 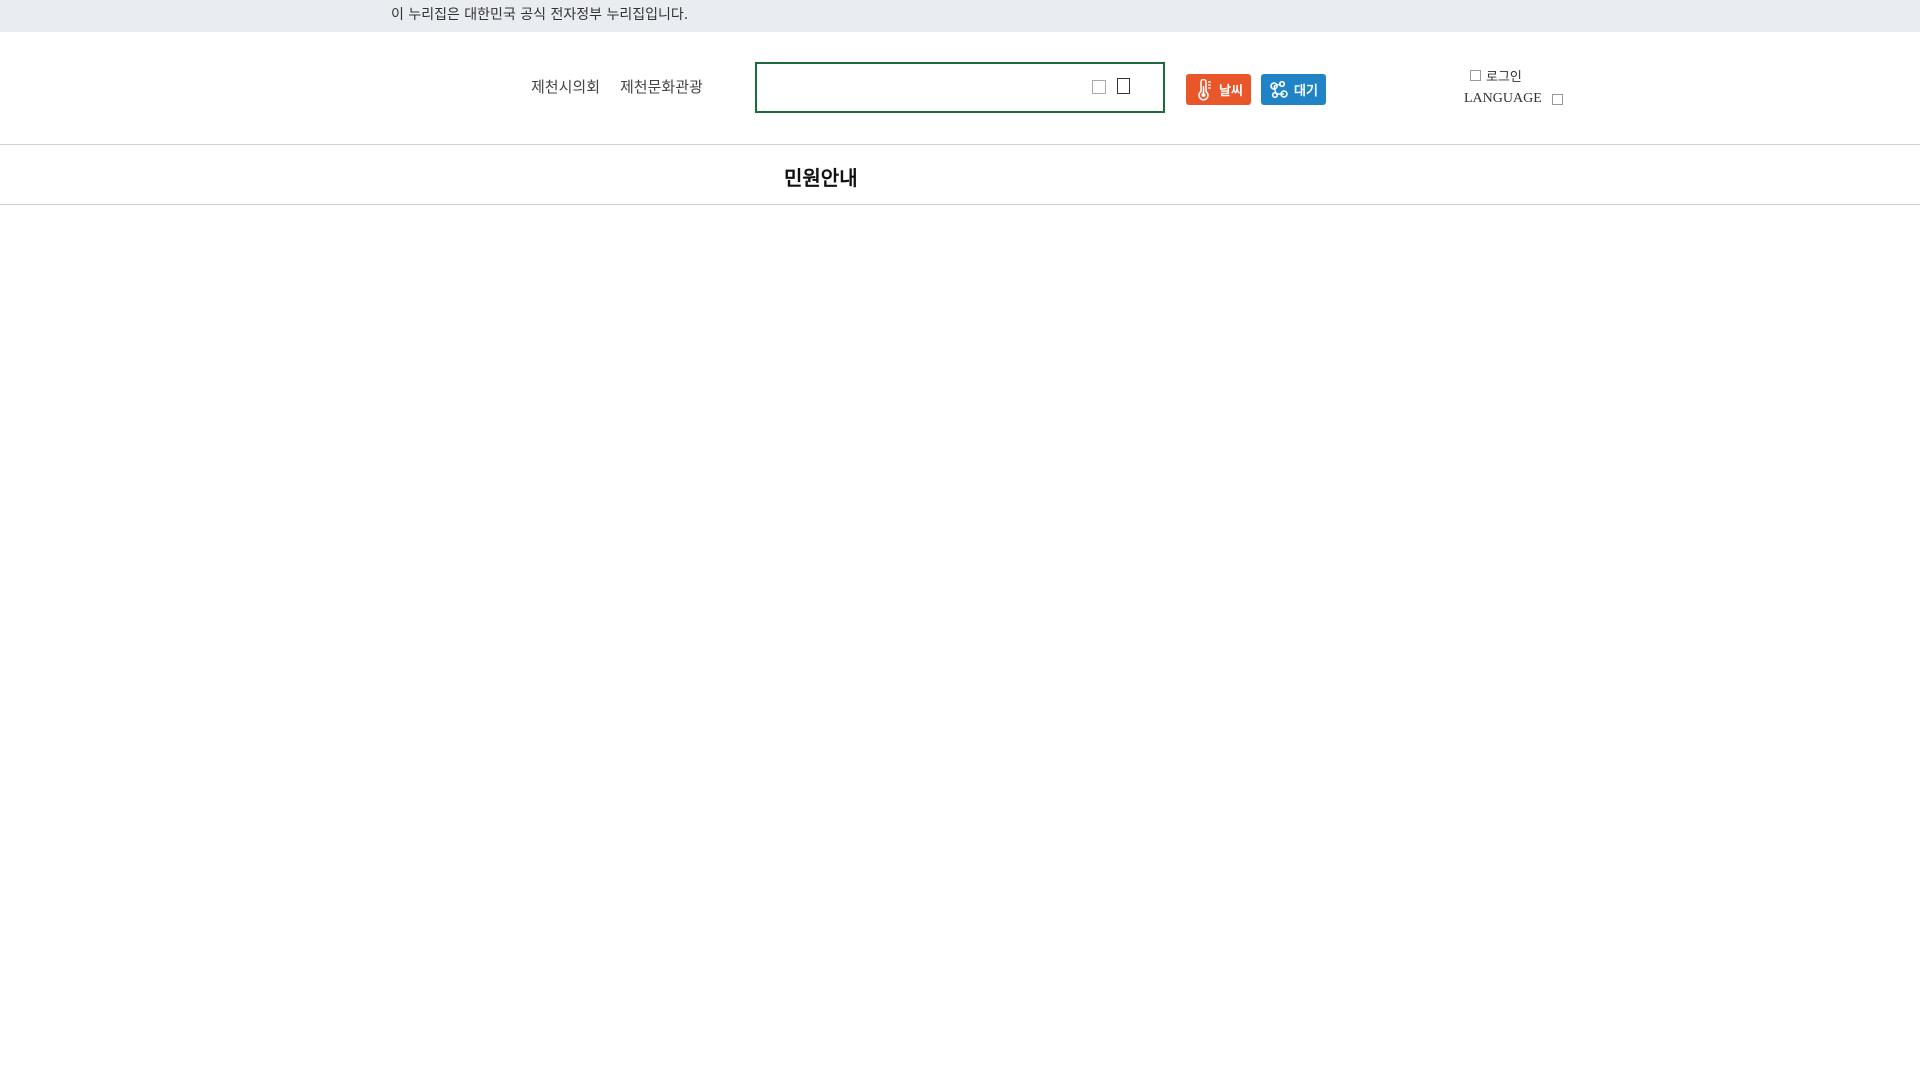 What do you see at coordinates (960, 175) in the screenshot?
I see `main-nav: 민원안내` at bounding box center [960, 175].